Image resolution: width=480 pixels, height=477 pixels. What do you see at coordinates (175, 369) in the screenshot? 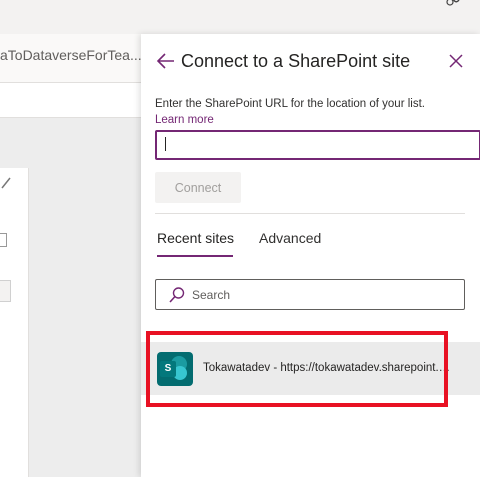
I see `sharepoint-icon: S` at bounding box center [175, 369].